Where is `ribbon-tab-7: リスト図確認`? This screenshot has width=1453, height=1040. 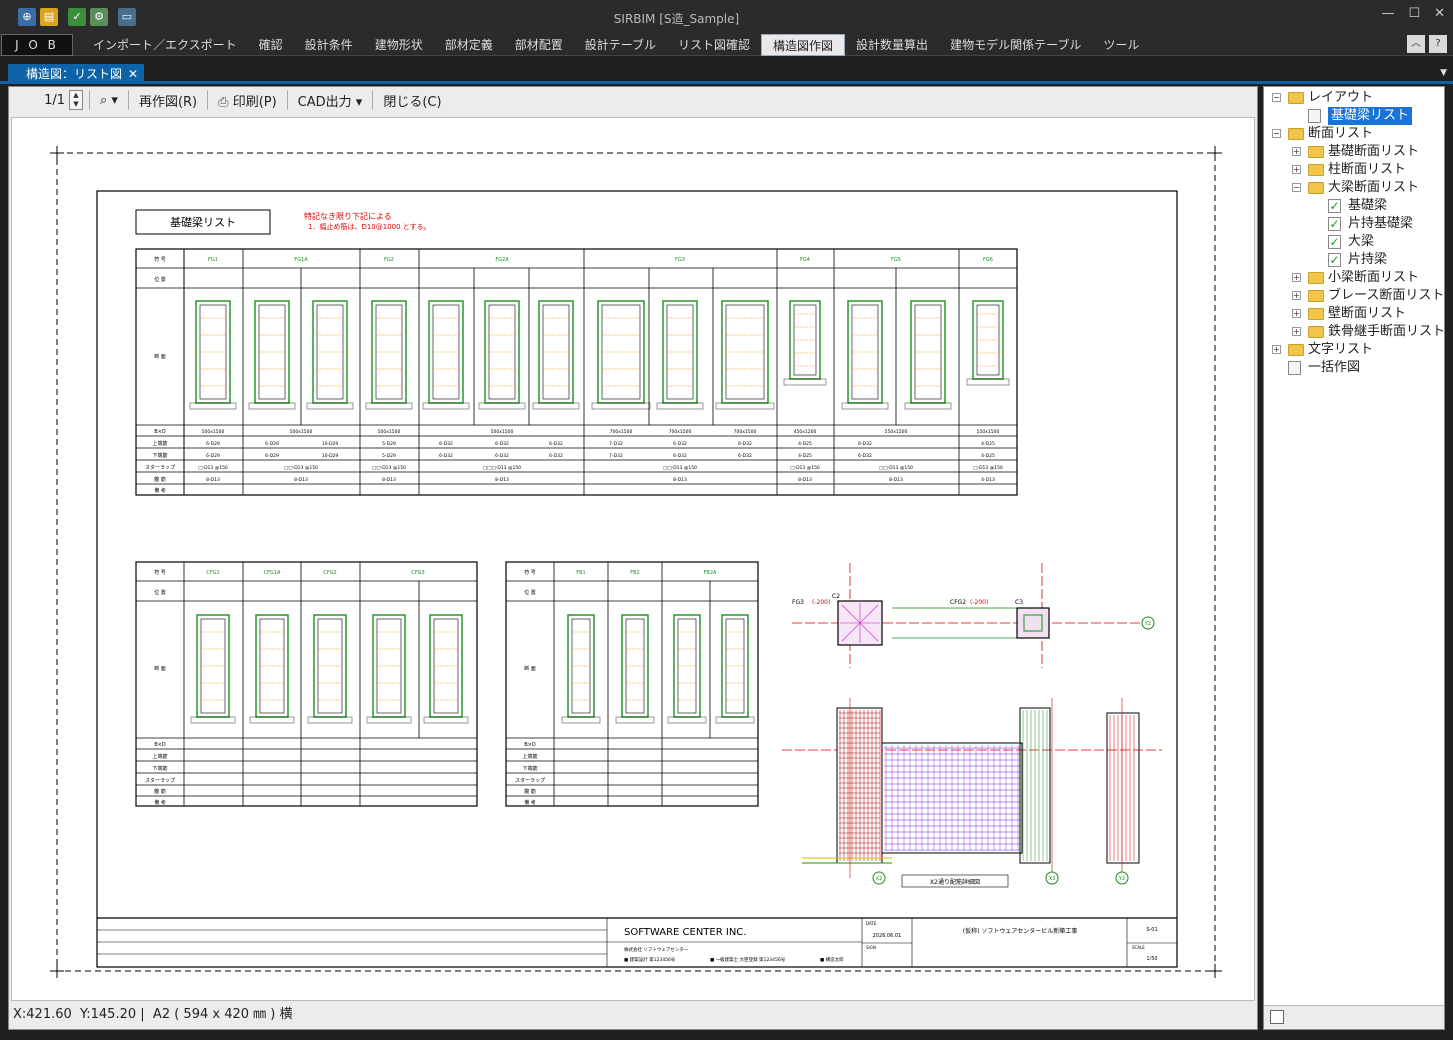
ribbon-tab-7: リスト図確認 is located at coordinates (714, 45).